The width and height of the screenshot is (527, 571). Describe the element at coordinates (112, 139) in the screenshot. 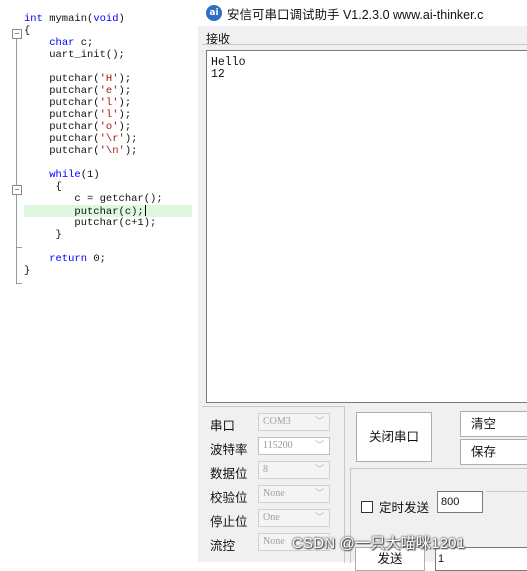

I see `code-string: '\r'` at that location.